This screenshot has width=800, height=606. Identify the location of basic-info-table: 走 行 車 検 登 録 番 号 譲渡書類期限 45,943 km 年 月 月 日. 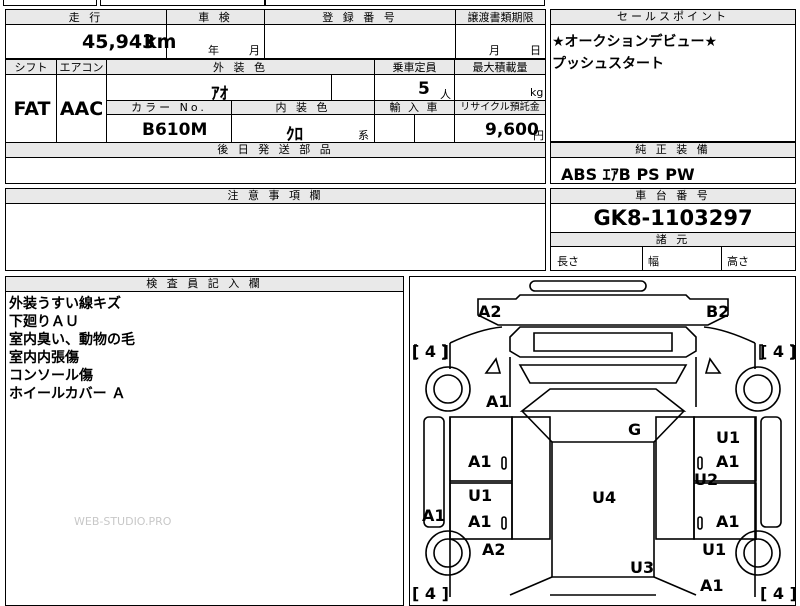
(275, 34).